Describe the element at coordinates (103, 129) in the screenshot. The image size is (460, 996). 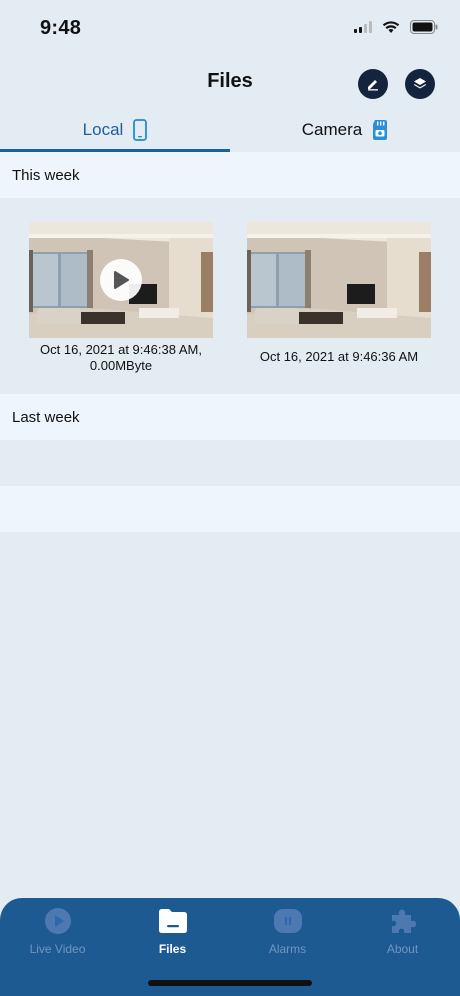
I see `tab-local-label: Local` at that location.